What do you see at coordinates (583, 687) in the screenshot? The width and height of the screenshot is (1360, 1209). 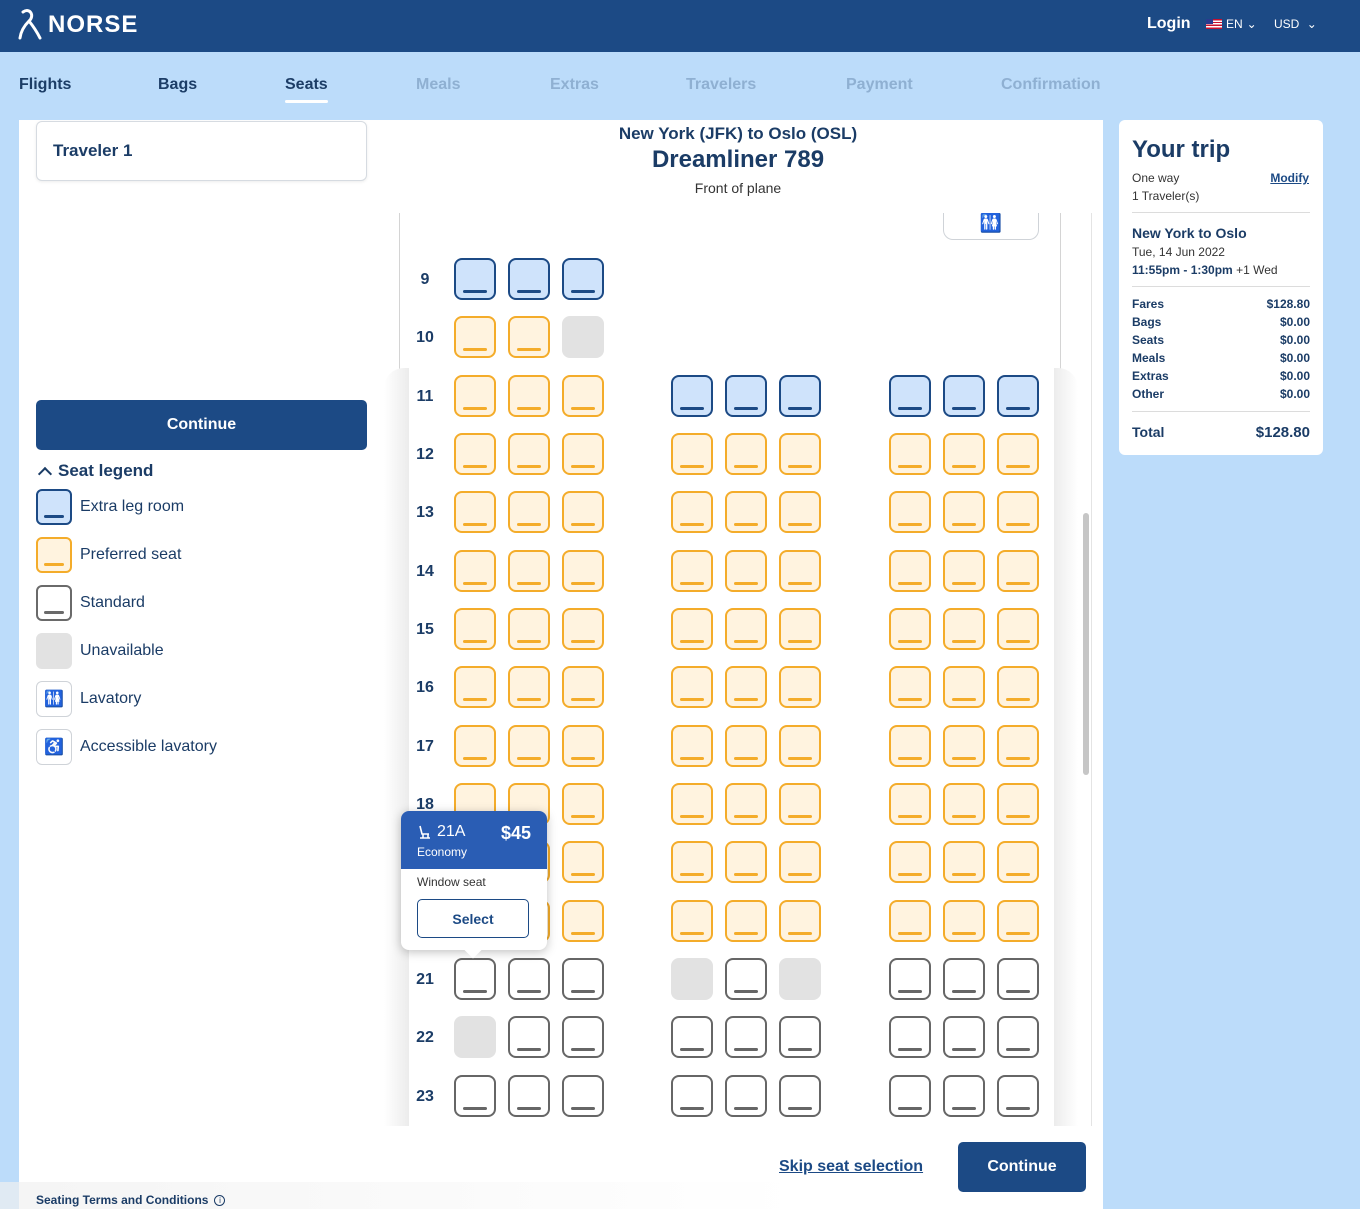 I see `seat-16C` at bounding box center [583, 687].